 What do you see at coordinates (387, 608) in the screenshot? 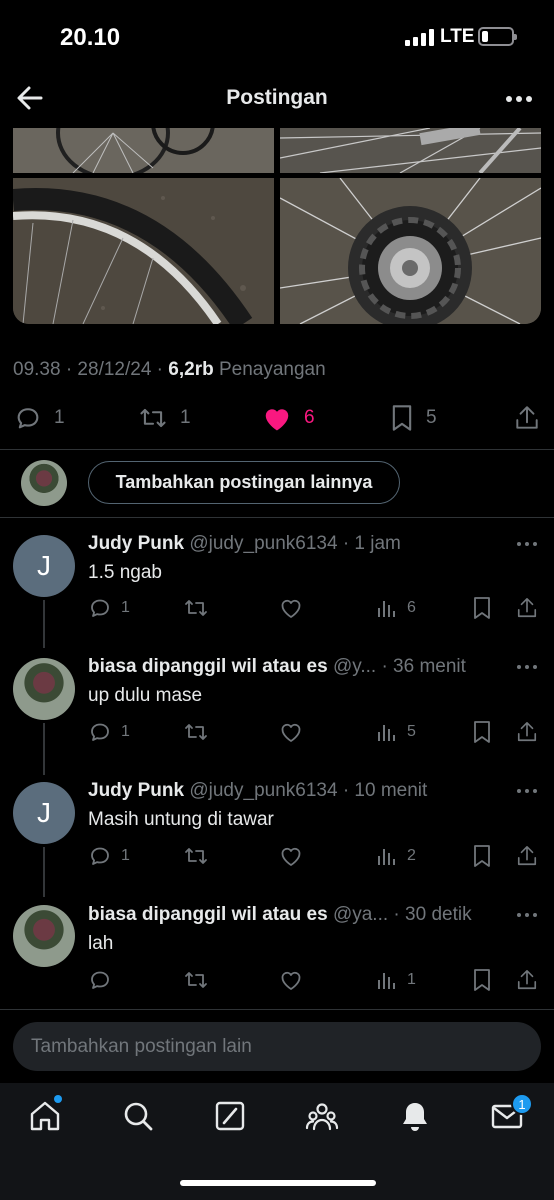
I see `views-icon` at bounding box center [387, 608].